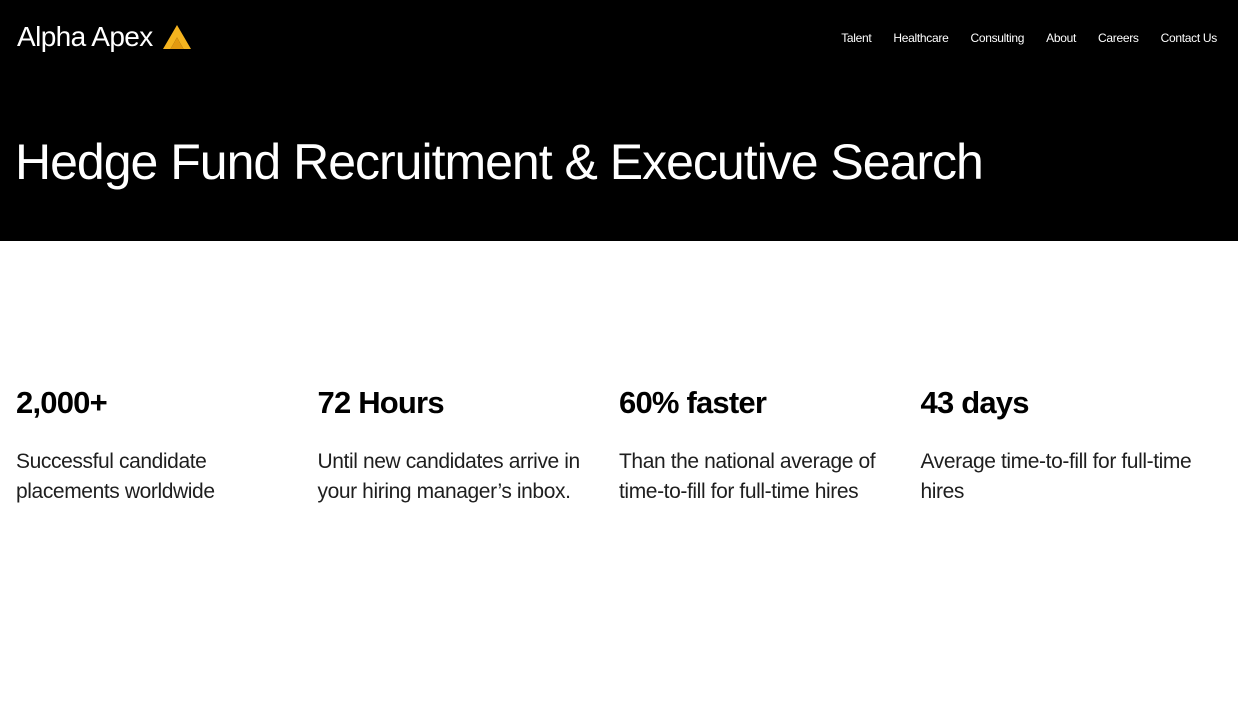 This screenshot has height=728, width=1238. What do you see at coordinates (85, 36) in the screenshot?
I see `brand-name: Alpha Apex` at bounding box center [85, 36].